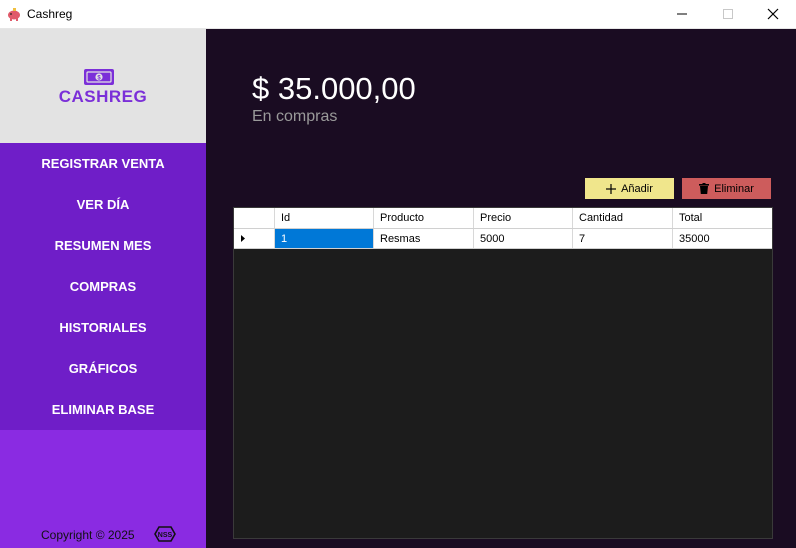 This screenshot has height=548, width=796. Describe the element at coordinates (334, 88) in the screenshot. I see `total-amount: $ 35.000,00` at that location.